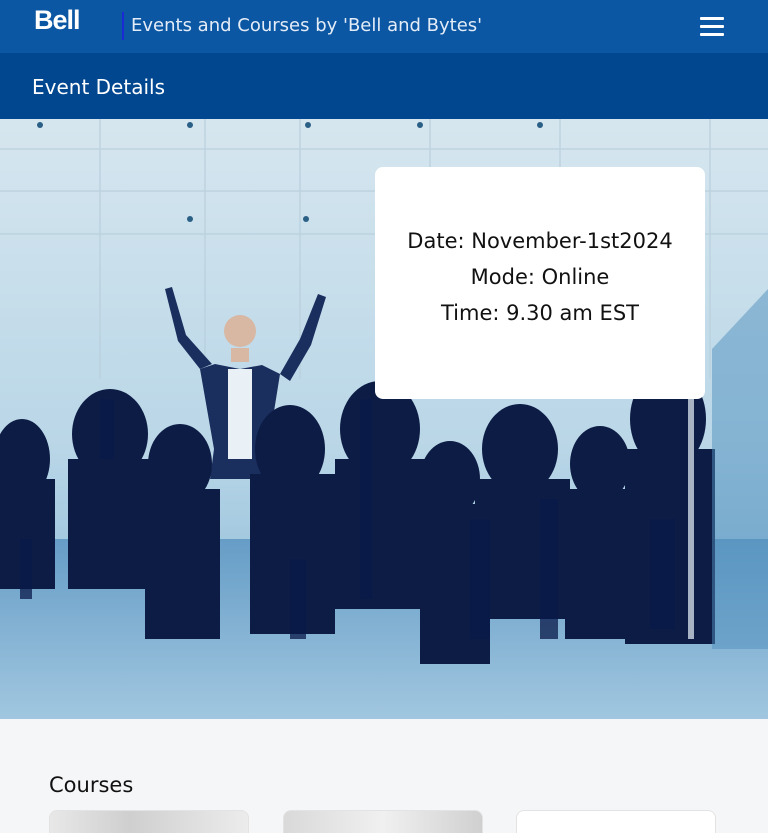 The image size is (768, 833). I want to click on event-time: Time: 9.30 am EST, so click(539, 313).